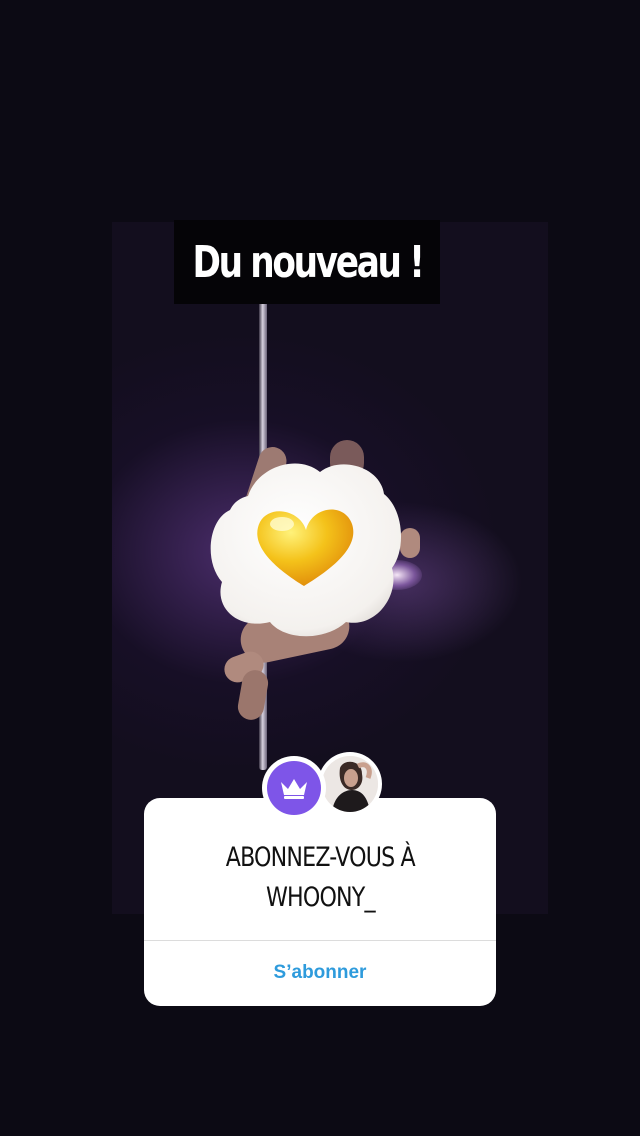 This screenshot has width=640, height=1136. What do you see at coordinates (320, 878) in the screenshot?
I see `subscribe-card-title: ABONNEZ-VOUS À WHOONY_` at bounding box center [320, 878].